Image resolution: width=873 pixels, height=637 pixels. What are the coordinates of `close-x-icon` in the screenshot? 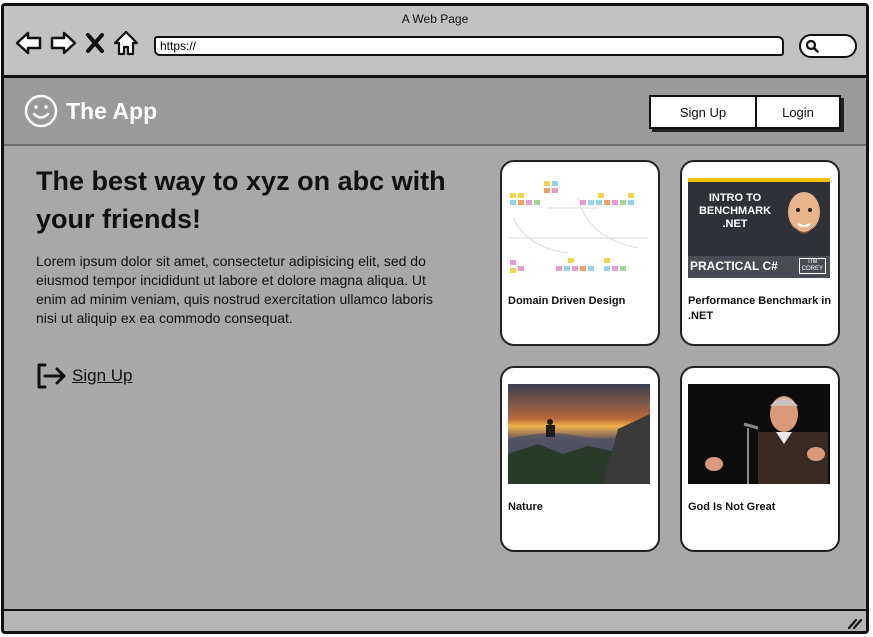 It's located at (95, 43).